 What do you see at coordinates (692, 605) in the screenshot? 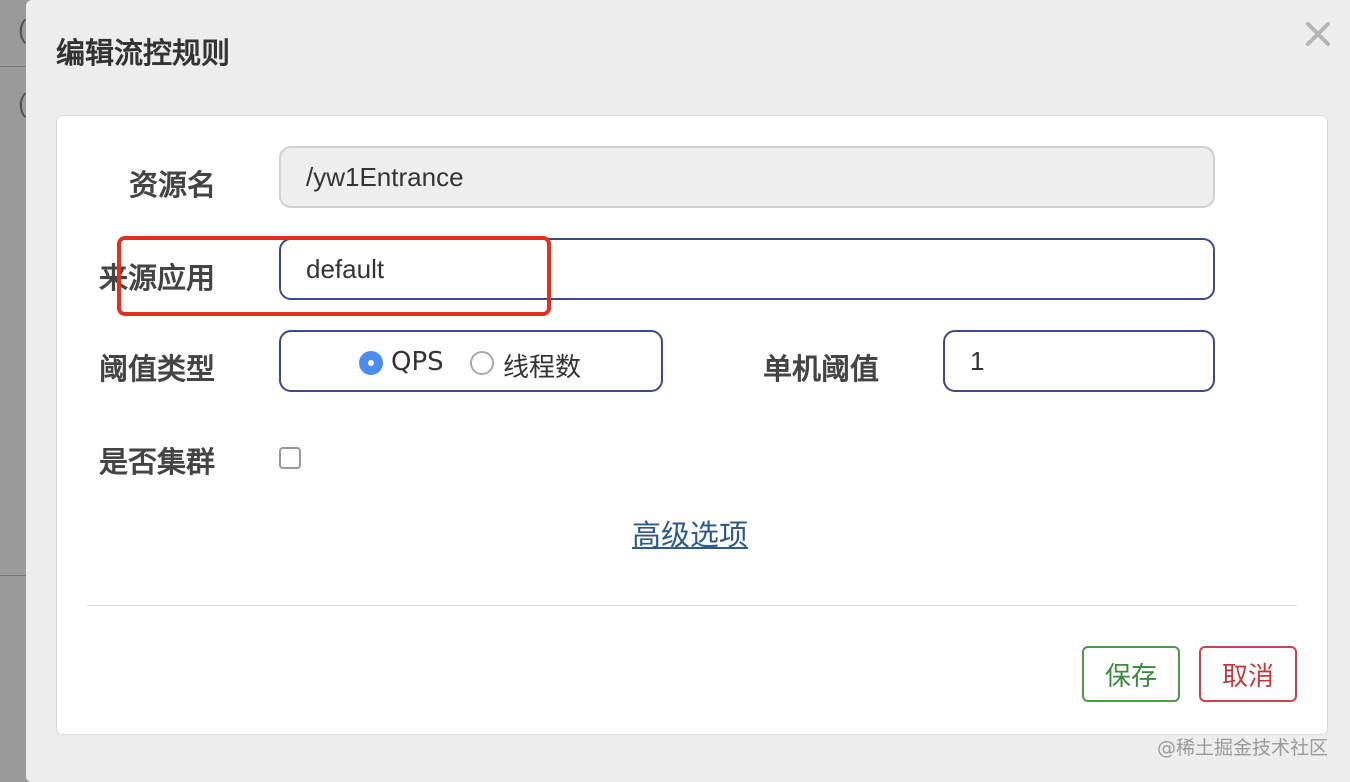
I see `footer-divider` at bounding box center [692, 605].